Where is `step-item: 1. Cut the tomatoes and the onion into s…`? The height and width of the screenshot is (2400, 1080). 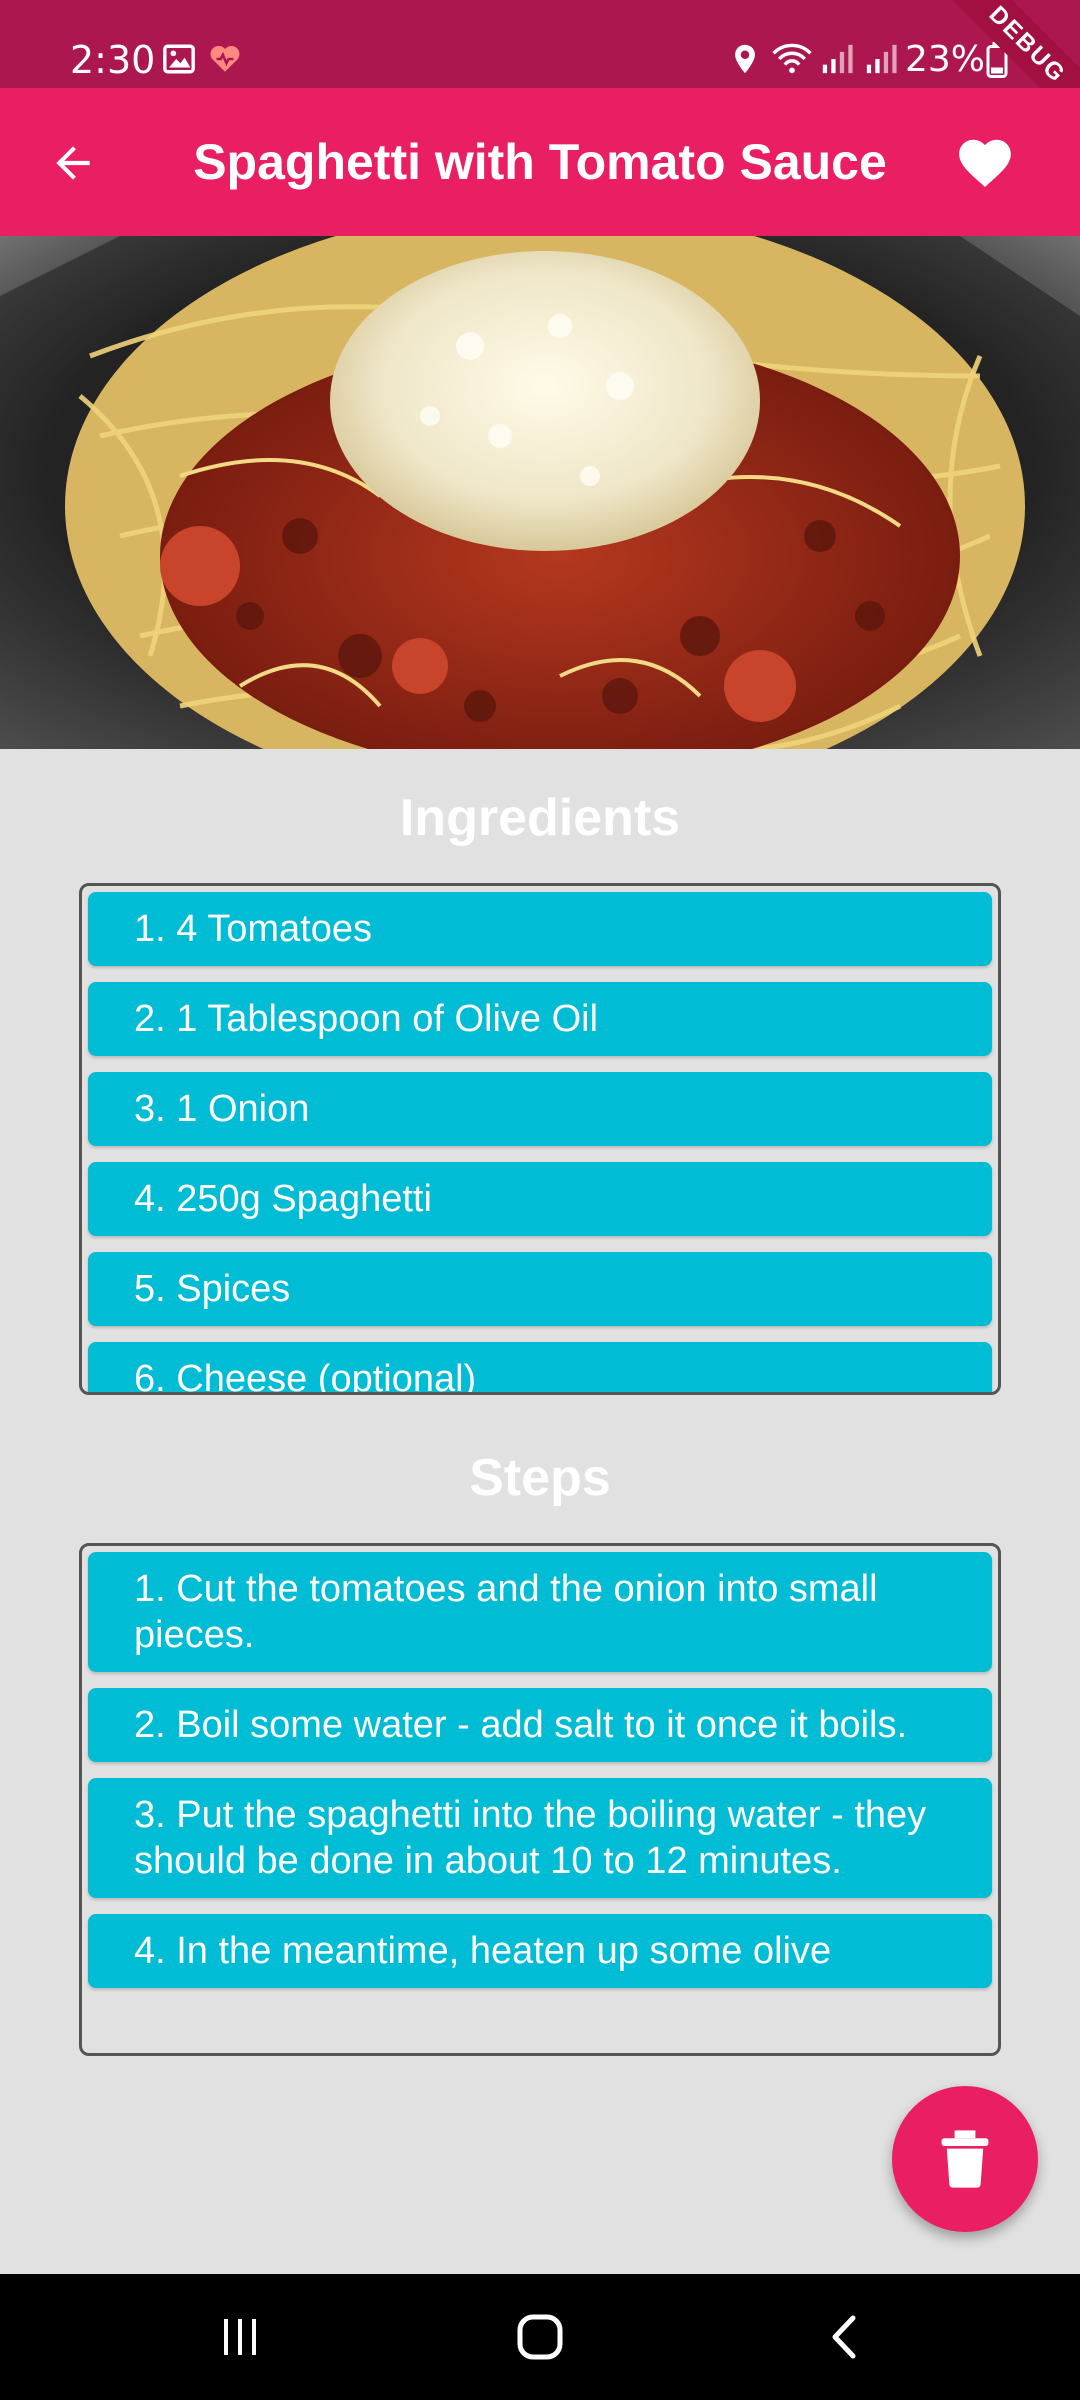 step-item: 1. Cut the tomatoes and the onion into s… is located at coordinates (540, 1612).